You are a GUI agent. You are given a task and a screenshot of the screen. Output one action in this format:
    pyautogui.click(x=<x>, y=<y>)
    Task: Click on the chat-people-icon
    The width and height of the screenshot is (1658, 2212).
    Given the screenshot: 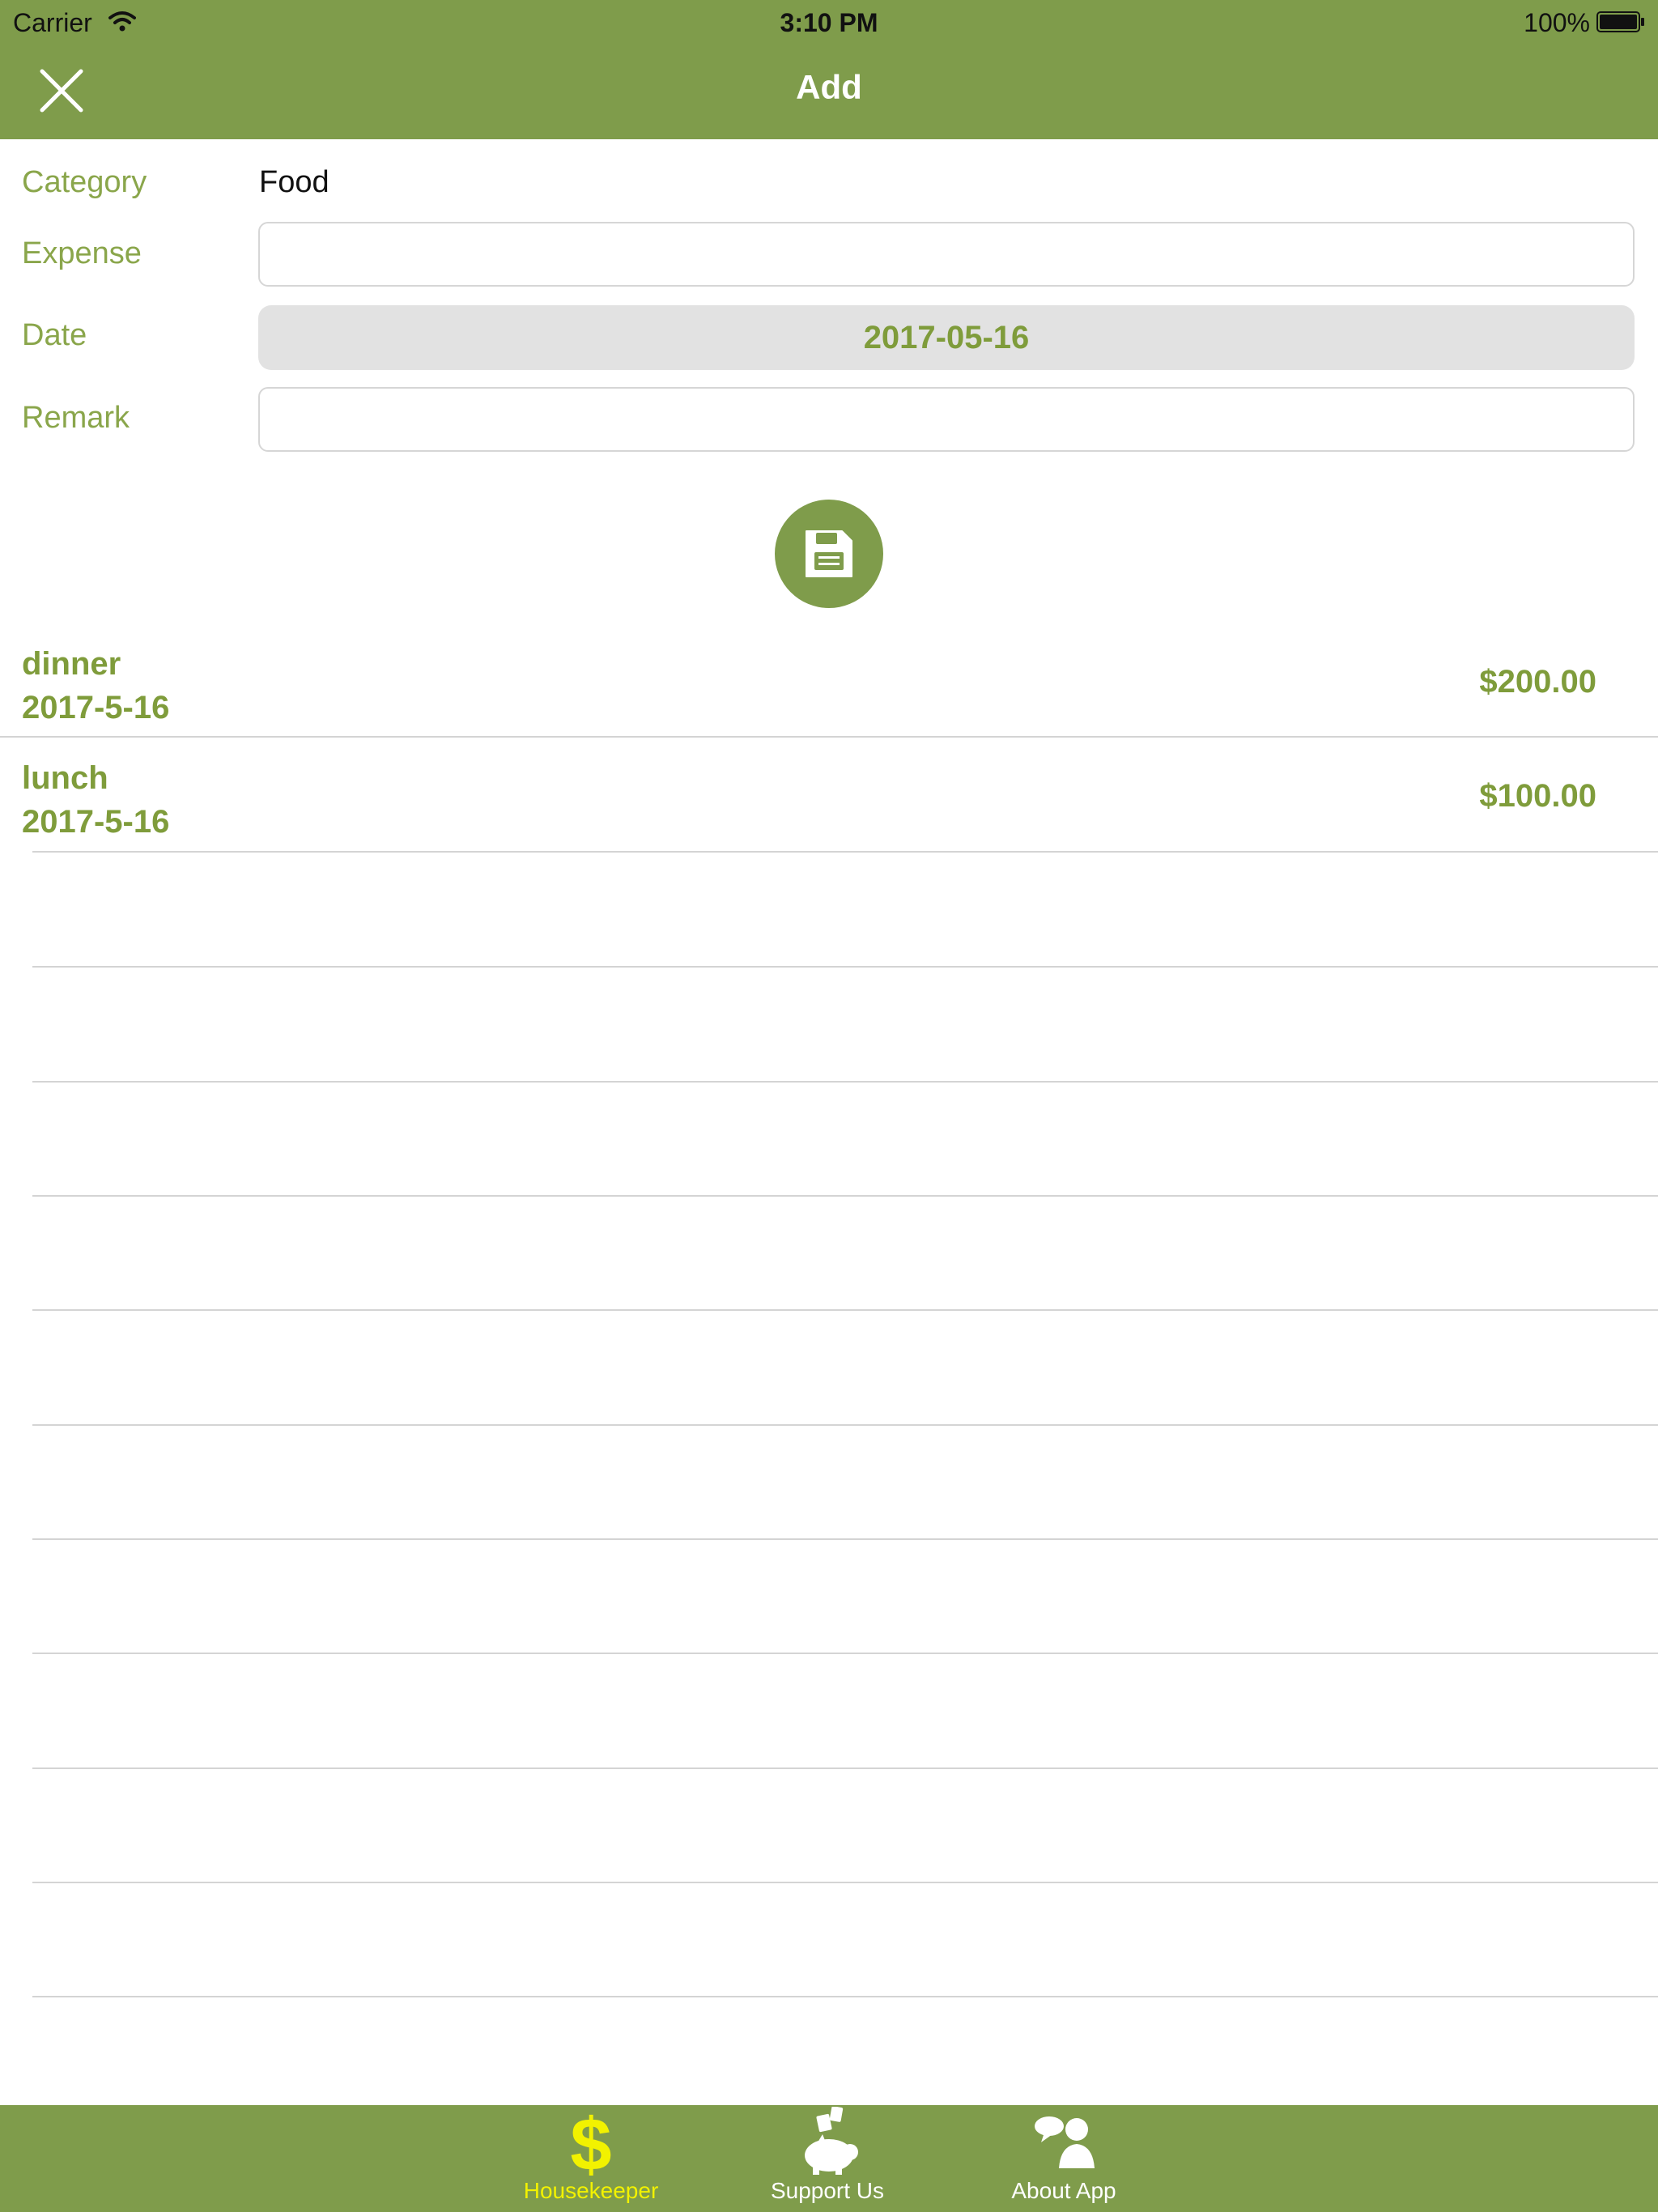 What is the action you would take?
    pyautogui.click(x=1065, y=2142)
    